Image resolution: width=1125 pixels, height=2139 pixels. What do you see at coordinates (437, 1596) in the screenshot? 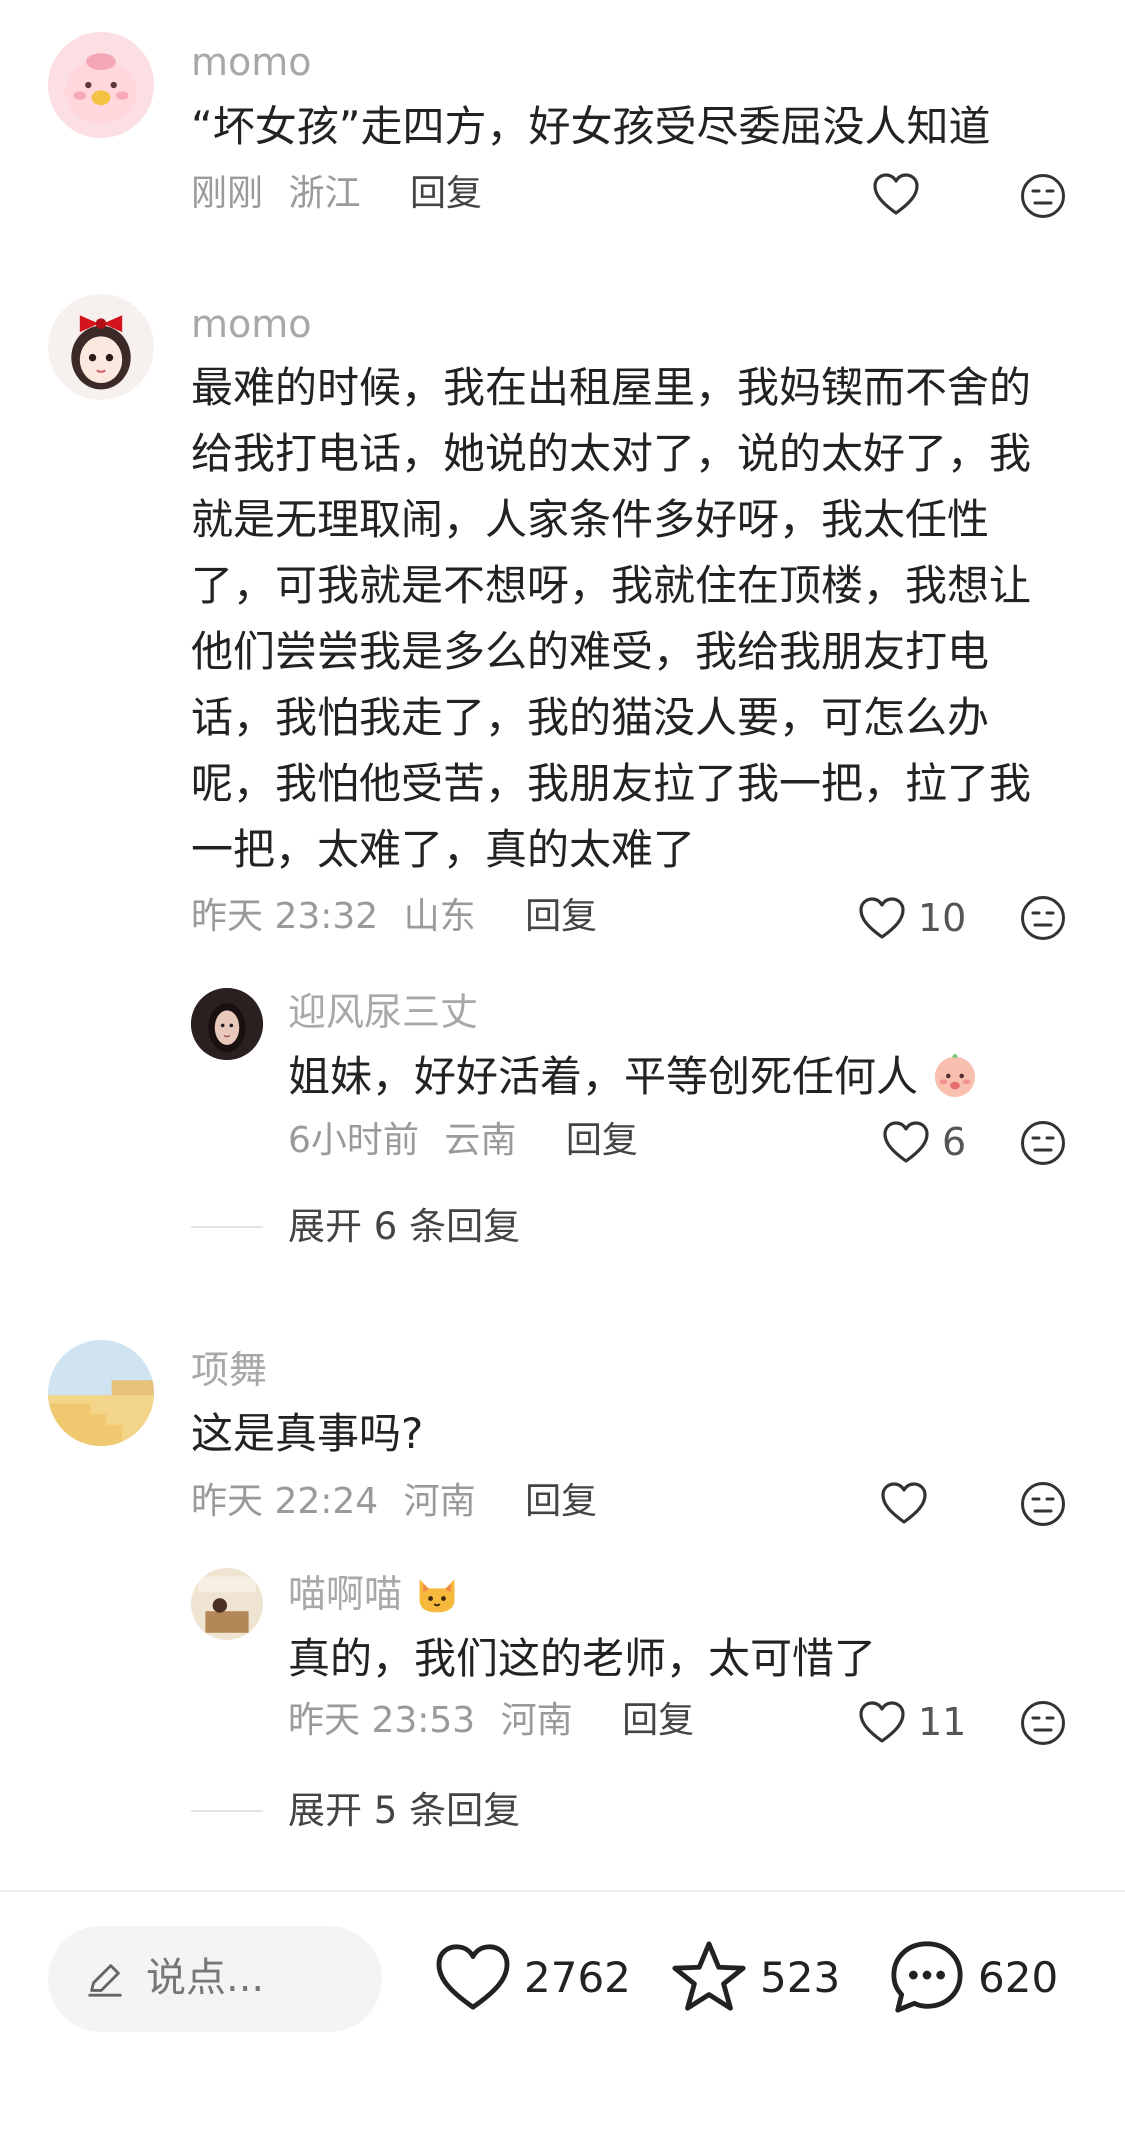
I see `cat-emoji-icon` at bounding box center [437, 1596].